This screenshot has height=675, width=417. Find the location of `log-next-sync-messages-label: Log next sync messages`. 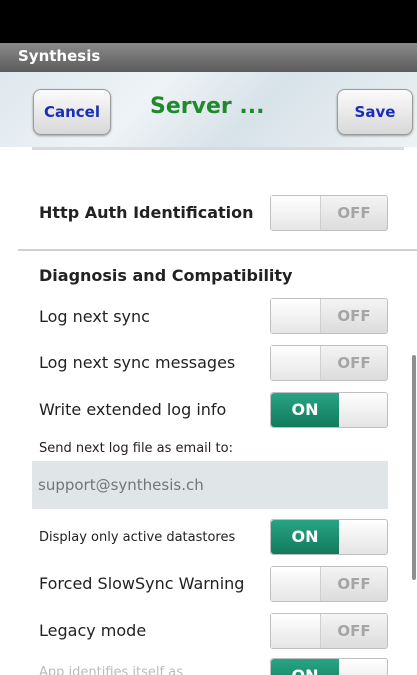

log-next-sync-messages-label: Log next sync messages is located at coordinates (137, 362).